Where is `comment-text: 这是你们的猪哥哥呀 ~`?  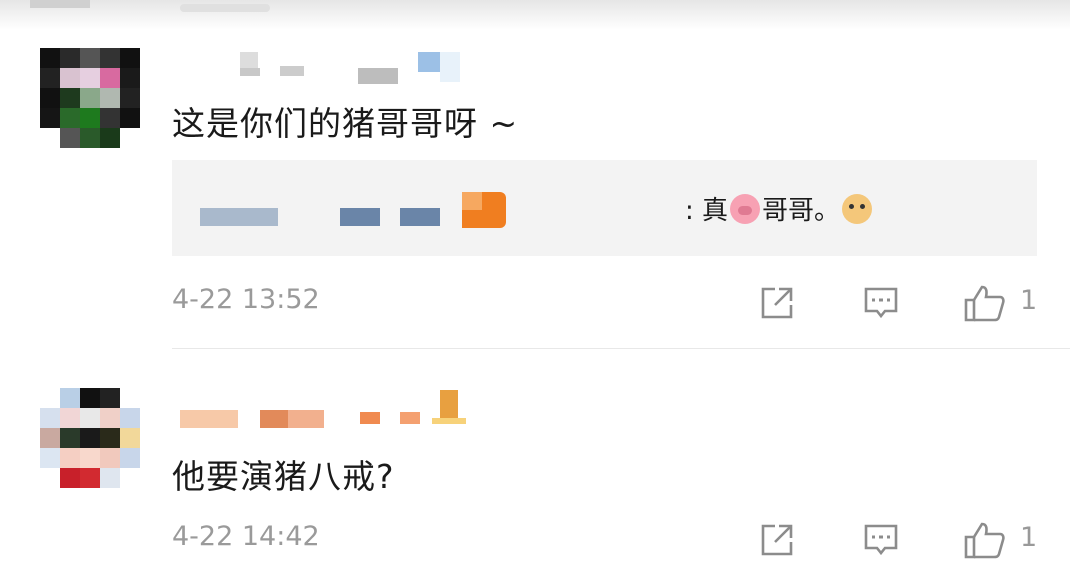
comment-text: 这是你们的猪哥哥呀 ~ is located at coordinates (345, 123).